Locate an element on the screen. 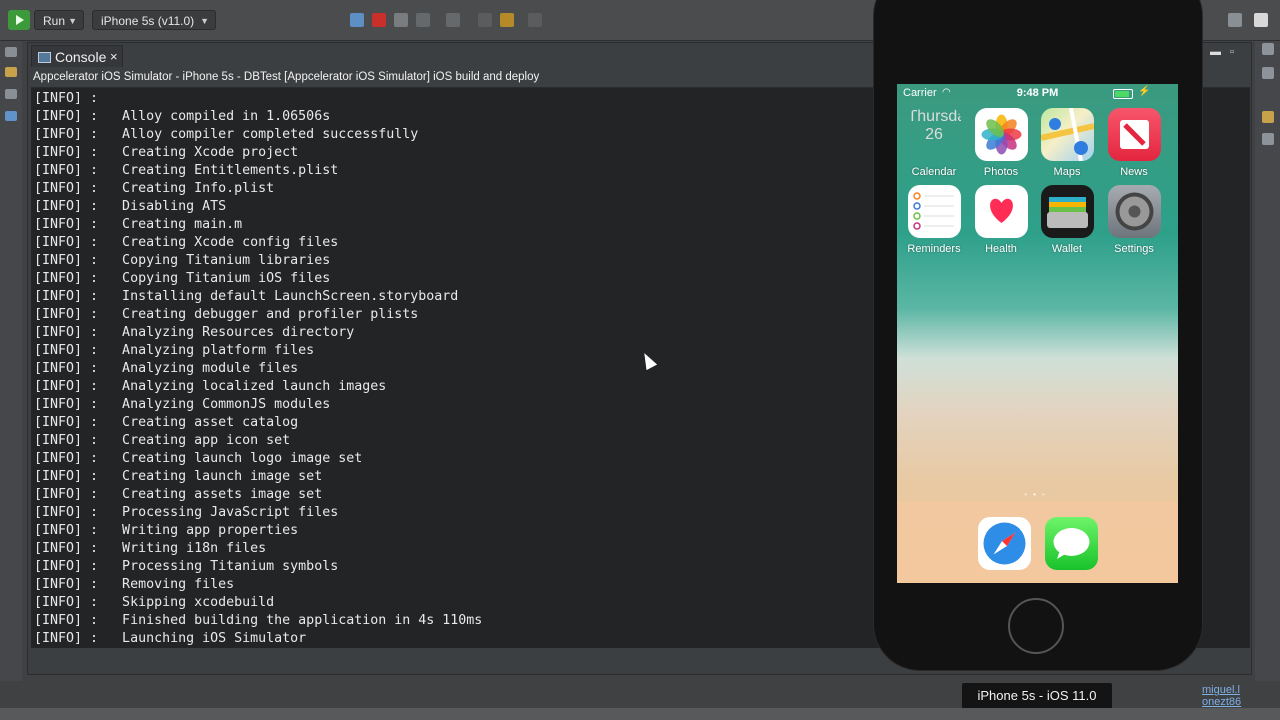 The image size is (1280, 720). run-config-label: Run is located at coordinates (54, 21).